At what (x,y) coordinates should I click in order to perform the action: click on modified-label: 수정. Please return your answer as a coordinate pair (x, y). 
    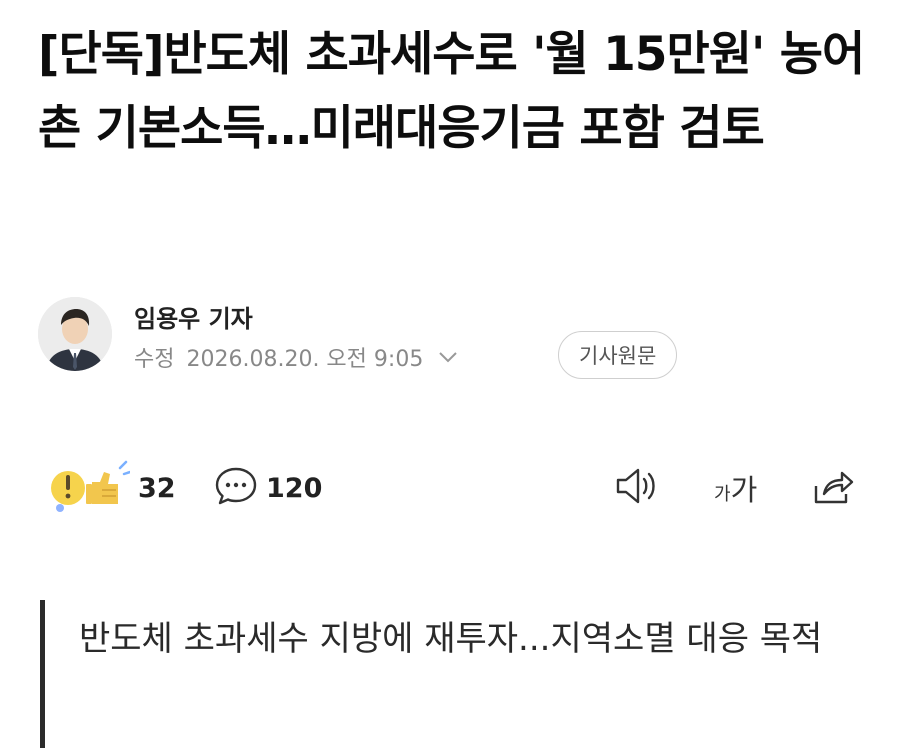
    Looking at the image, I should click on (154, 359).